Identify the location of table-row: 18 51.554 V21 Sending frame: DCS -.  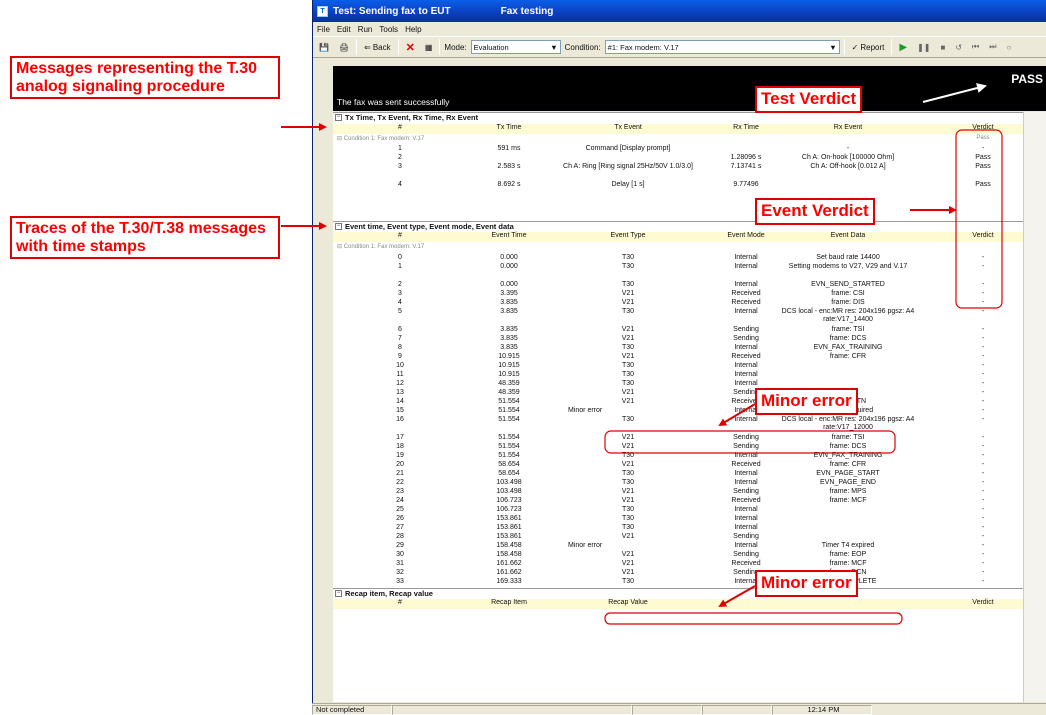
(678, 447).